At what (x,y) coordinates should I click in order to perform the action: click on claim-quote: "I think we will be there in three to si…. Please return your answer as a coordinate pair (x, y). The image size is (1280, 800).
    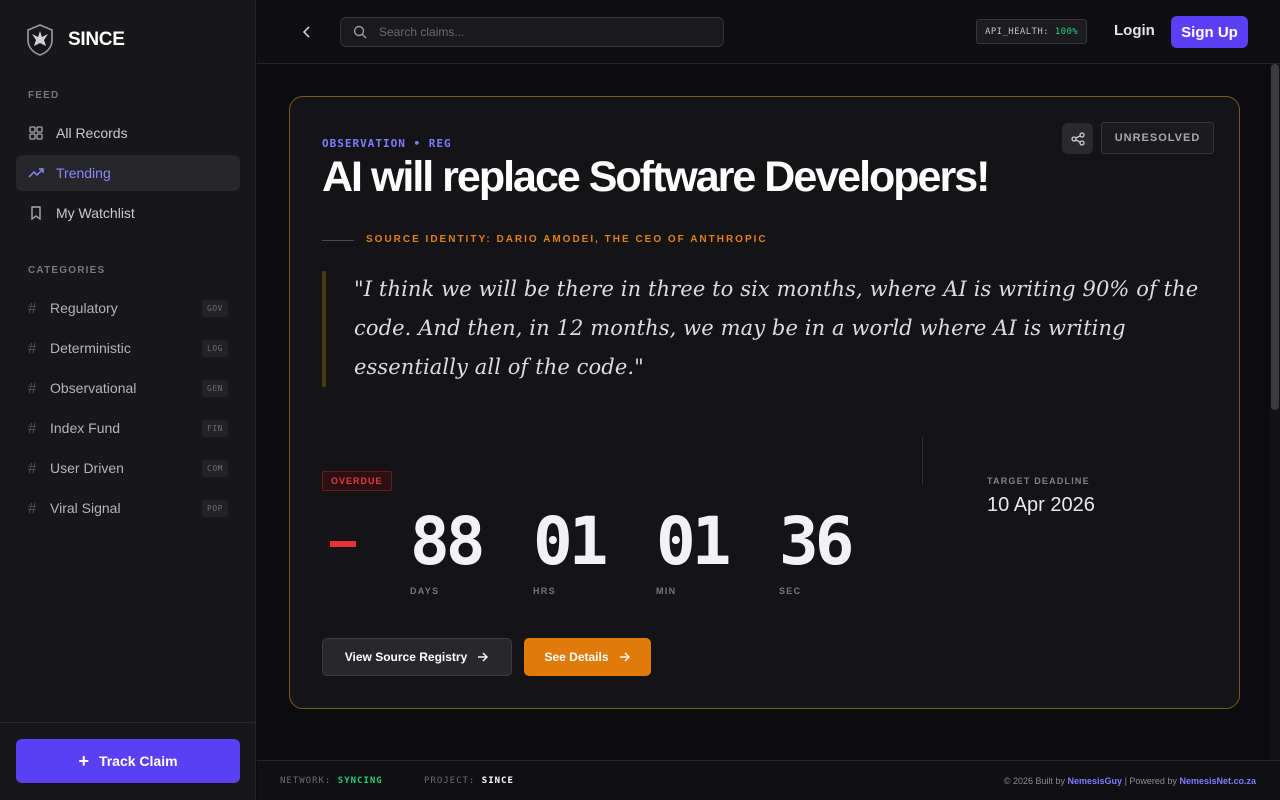
    Looking at the image, I should click on (776, 328).